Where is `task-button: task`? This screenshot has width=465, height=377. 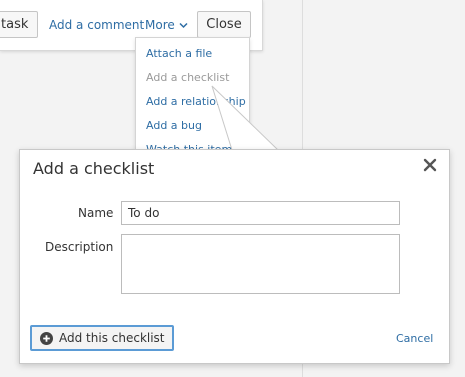 task-button: task is located at coordinates (19, 24).